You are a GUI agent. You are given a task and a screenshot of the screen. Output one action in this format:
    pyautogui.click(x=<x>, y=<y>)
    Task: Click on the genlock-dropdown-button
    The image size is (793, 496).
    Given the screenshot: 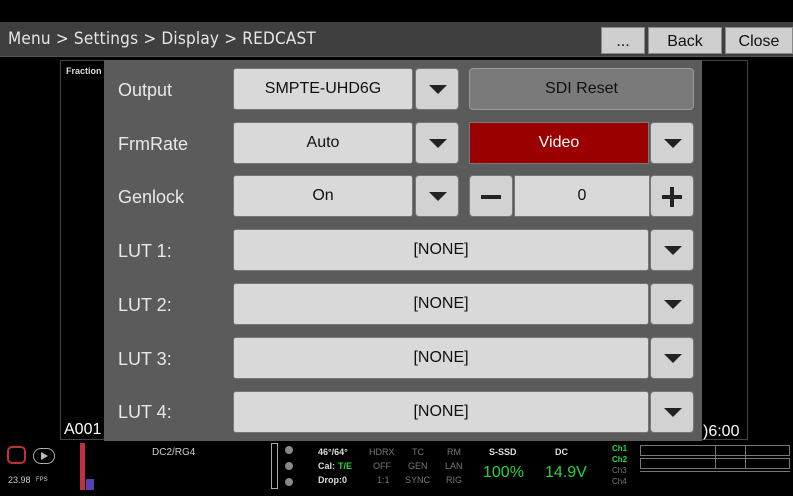 What is the action you would take?
    pyautogui.click(x=437, y=196)
    